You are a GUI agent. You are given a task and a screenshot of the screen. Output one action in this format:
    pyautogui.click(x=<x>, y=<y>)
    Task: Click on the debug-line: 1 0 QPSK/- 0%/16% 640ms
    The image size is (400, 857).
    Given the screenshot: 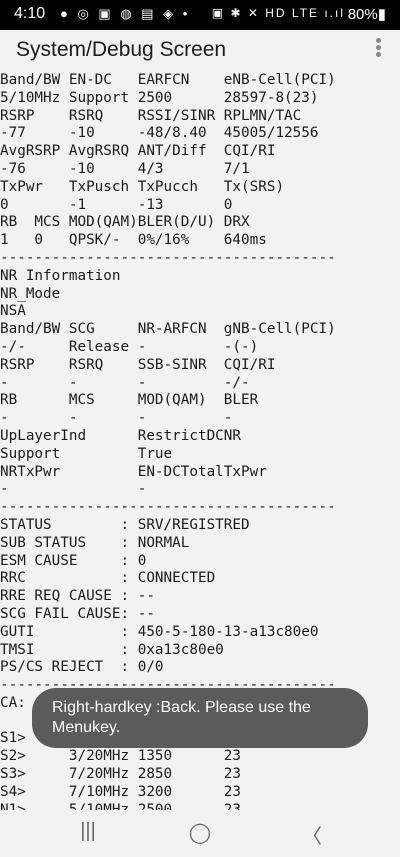 What is the action you would take?
    pyautogui.click(x=133, y=240)
    